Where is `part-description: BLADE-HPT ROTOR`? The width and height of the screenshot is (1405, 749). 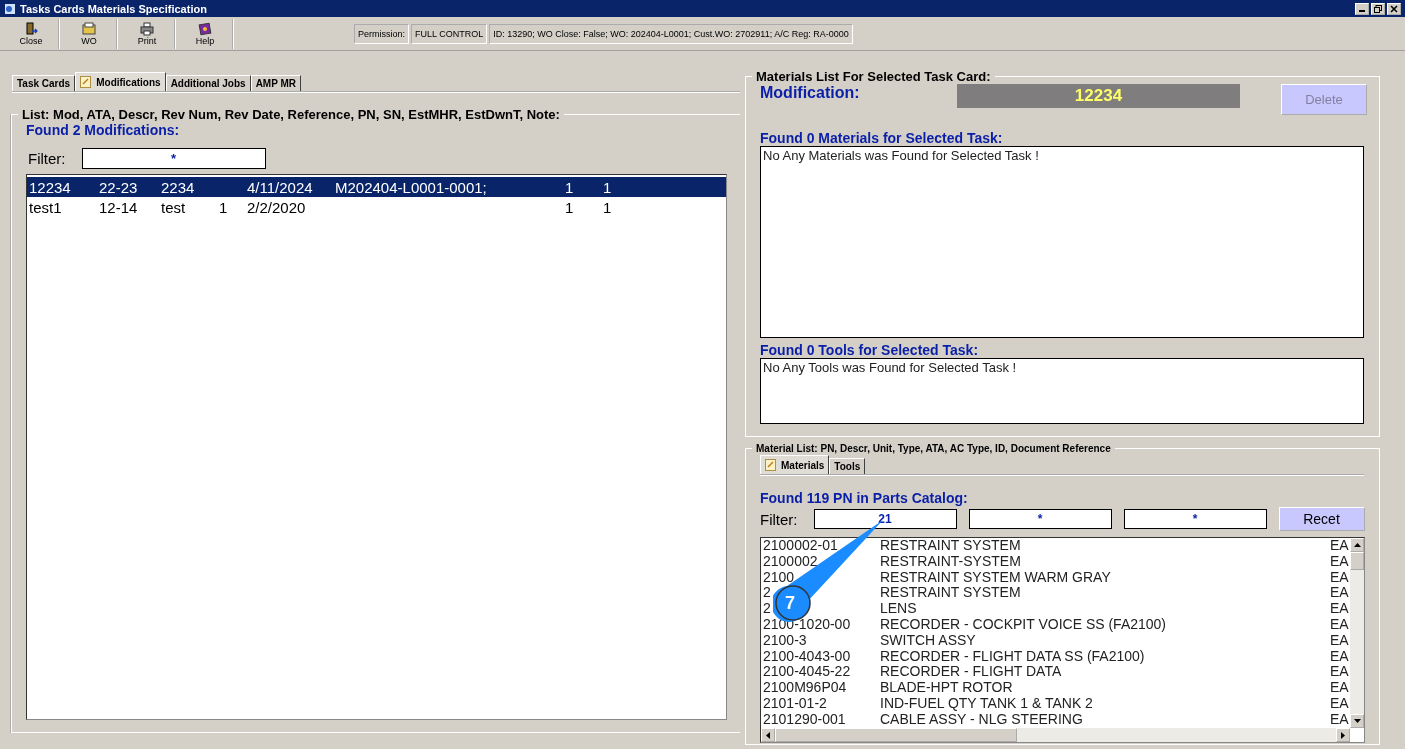 part-description: BLADE-HPT ROTOR is located at coordinates (947, 688).